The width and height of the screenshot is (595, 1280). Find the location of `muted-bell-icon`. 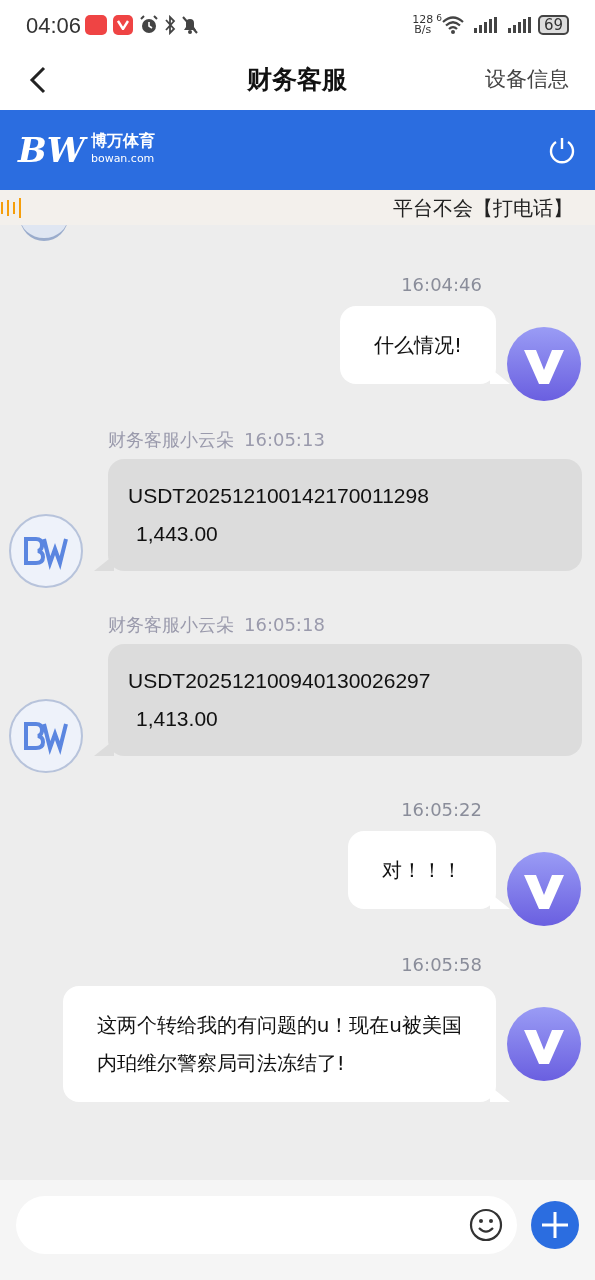

muted-bell-icon is located at coordinates (190, 25).